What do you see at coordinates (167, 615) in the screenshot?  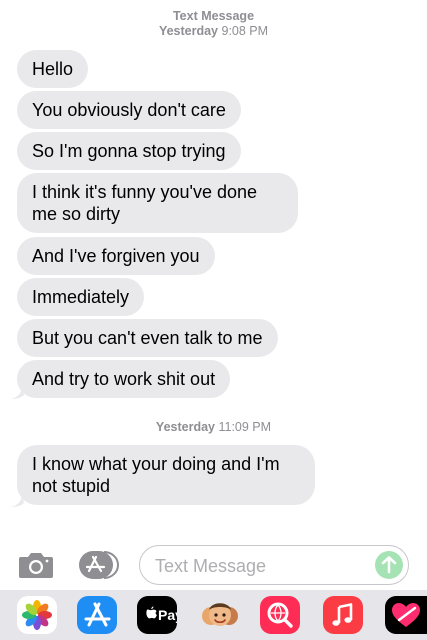 I see `apple-pay-label: Pay` at bounding box center [167, 615].